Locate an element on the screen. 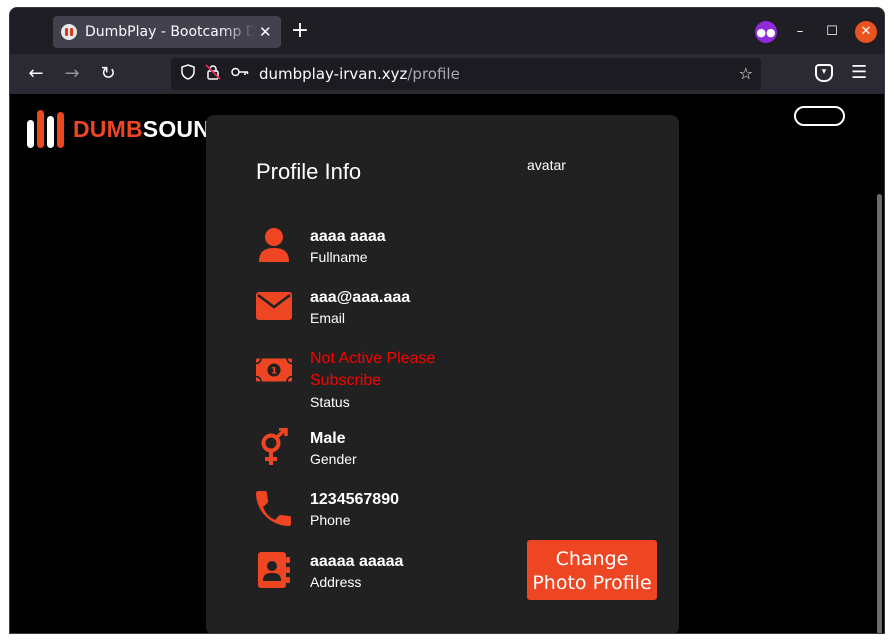 The height and width of the screenshot is (643, 894). status-label: Status is located at coordinates (330, 402).